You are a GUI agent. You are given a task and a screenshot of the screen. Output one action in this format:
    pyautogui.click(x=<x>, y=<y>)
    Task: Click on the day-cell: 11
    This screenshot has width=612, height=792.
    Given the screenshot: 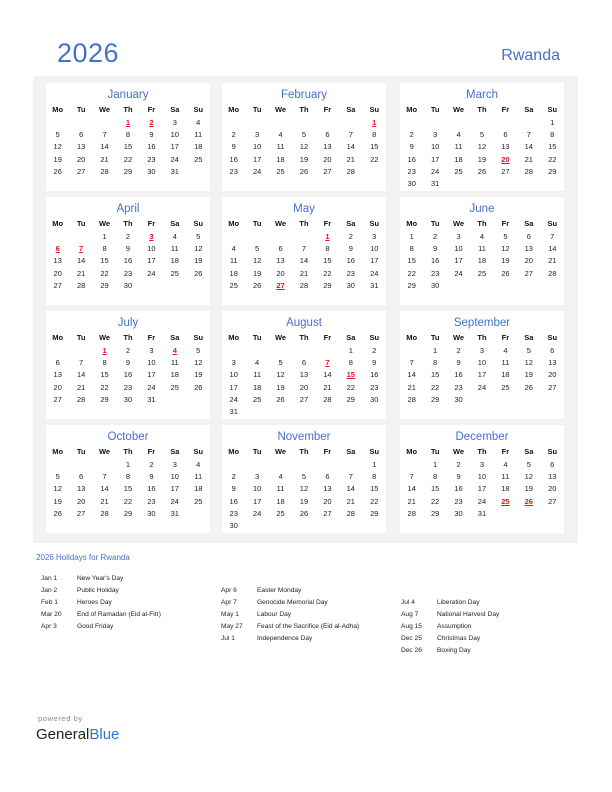 What is the action you would take?
    pyautogui.click(x=198, y=476)
    